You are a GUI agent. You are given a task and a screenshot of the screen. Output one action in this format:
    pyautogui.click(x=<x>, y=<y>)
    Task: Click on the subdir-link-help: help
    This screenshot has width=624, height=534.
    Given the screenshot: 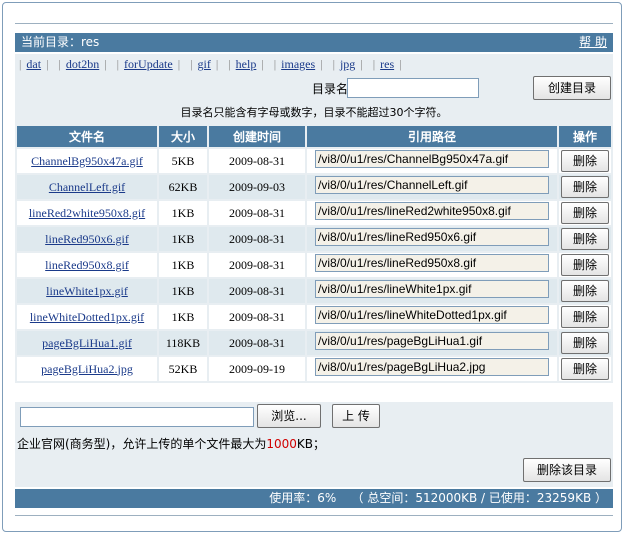 What is the action you would take?
    pyautogui.click(x=246, y=64)
    